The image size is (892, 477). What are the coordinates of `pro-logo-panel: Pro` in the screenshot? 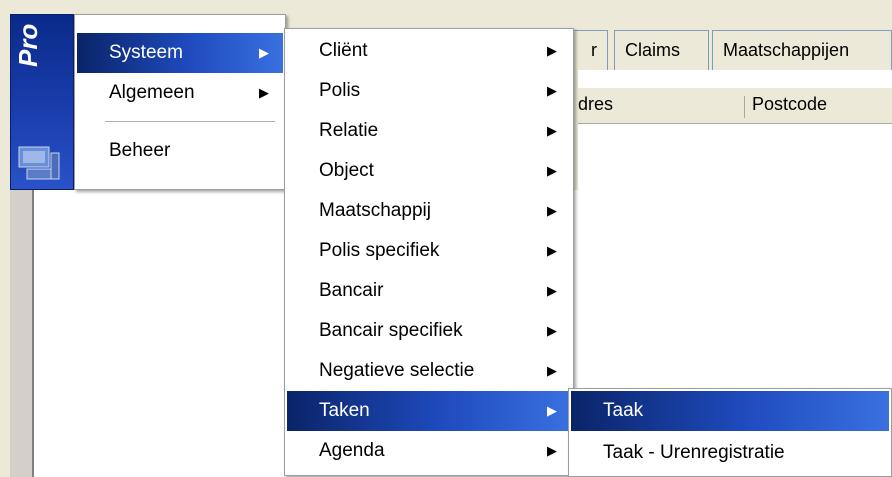 It's located at (42, 102).